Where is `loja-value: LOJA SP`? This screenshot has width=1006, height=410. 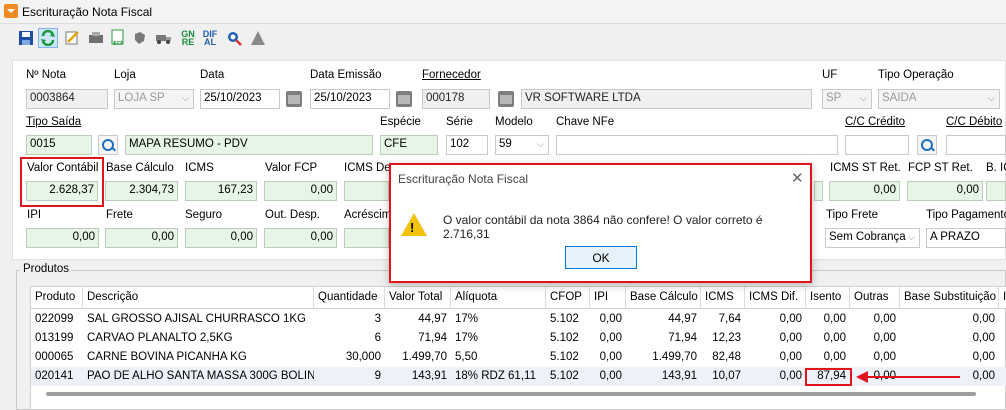
loja-value: LOJA SP is located at coordinates (141, 98).